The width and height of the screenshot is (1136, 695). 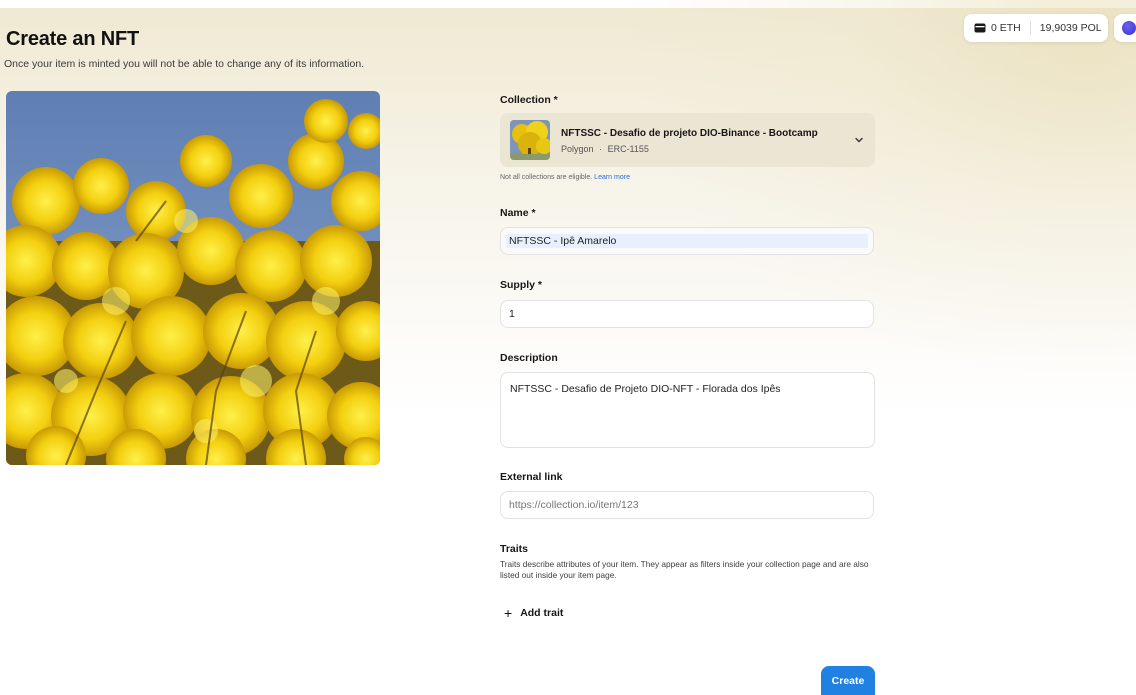 I want to click on avatar, so click(x=1129, y=28).